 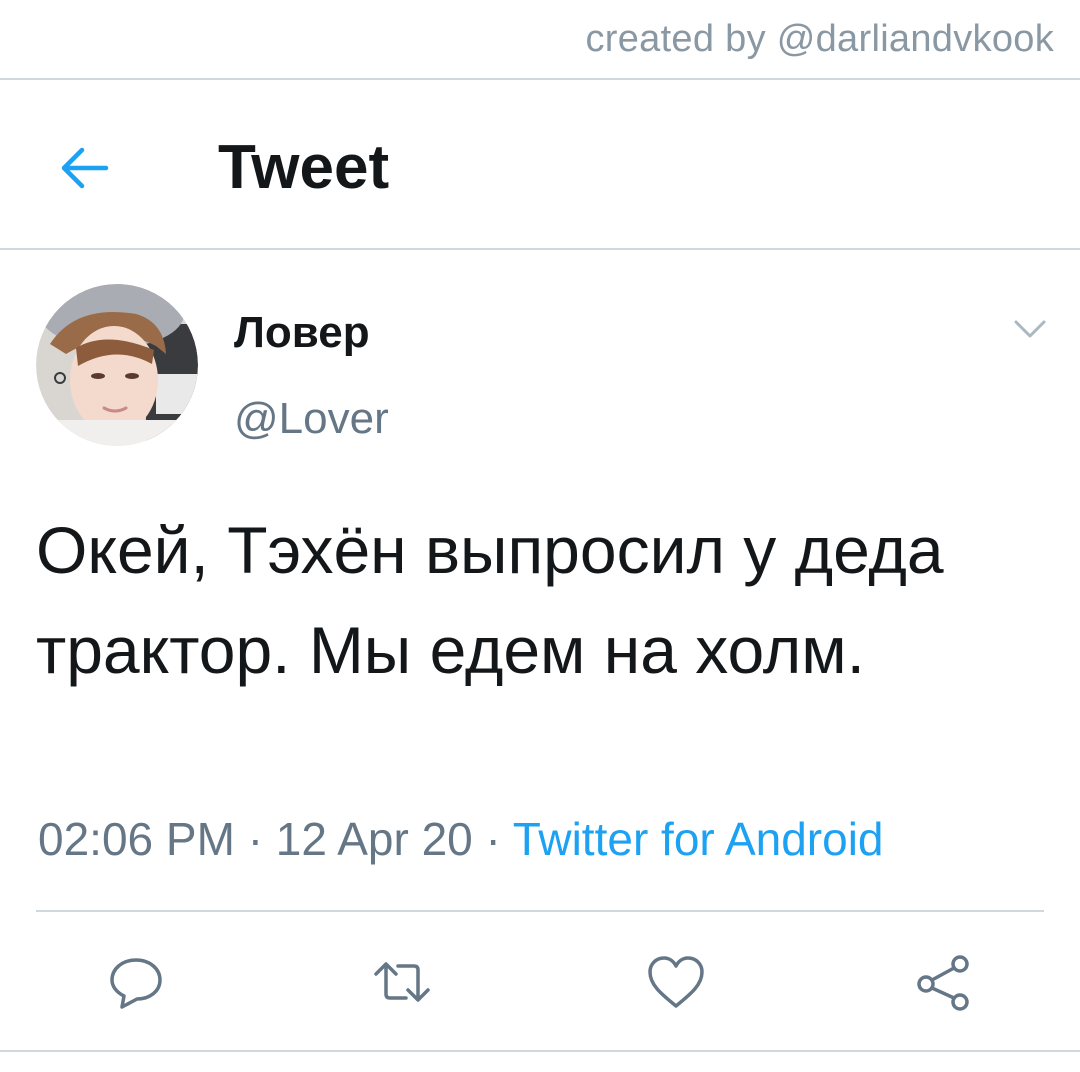 I want to click on tweet-menu-button, so click(x=1030, y=329).